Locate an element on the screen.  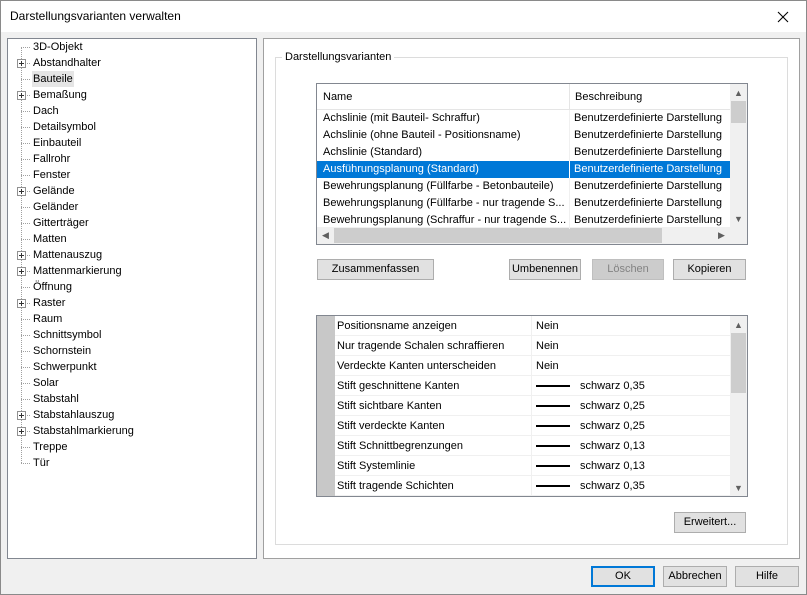
abbrechen-button: Abbrechen is located at coordinates (695, 576).